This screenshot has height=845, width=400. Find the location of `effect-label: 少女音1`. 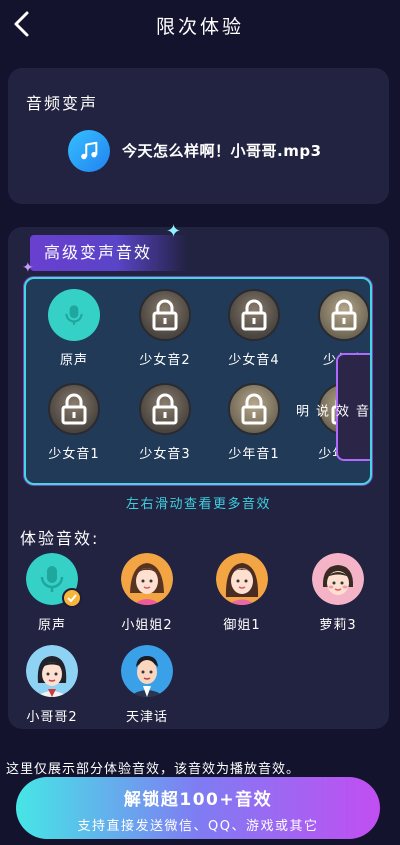

effect-label: 少女音1 is located at coordinates (74, 454).